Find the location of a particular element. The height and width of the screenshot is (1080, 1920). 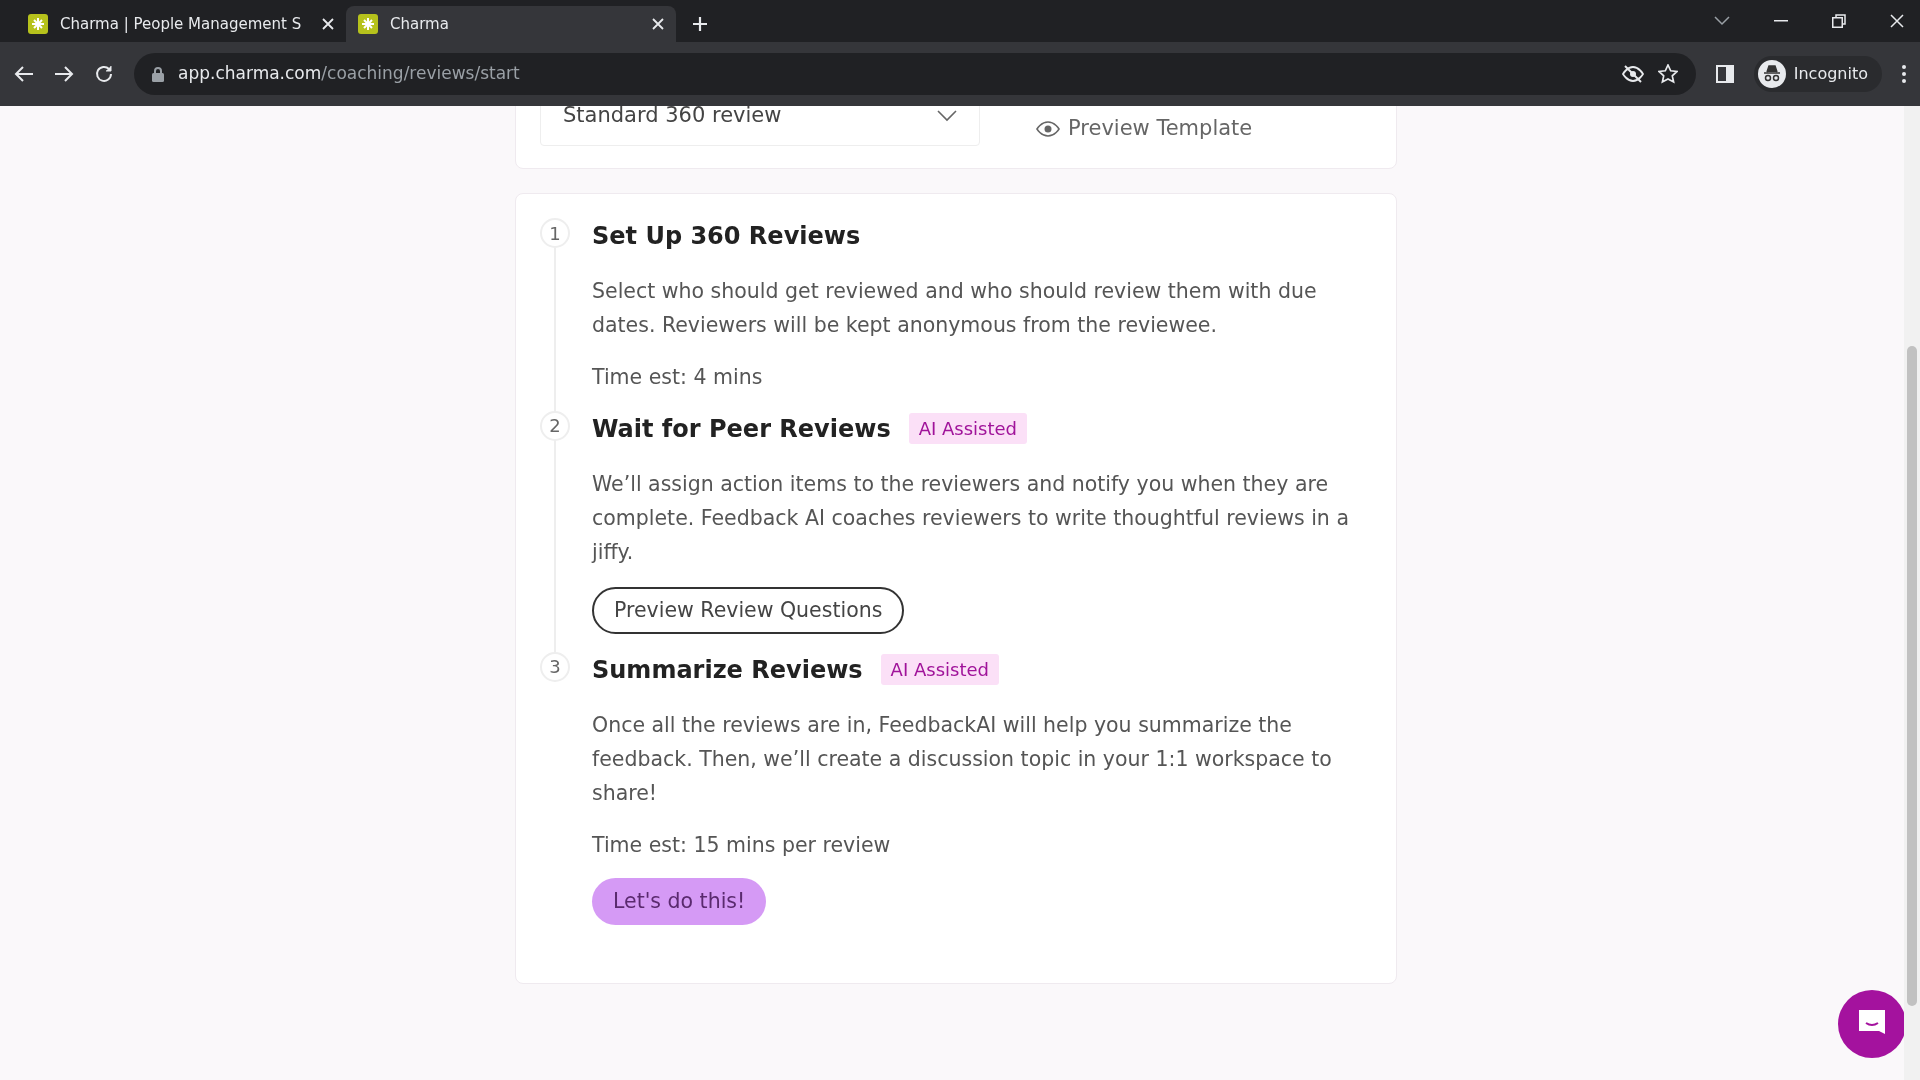

step-title: Set Up 360 Reviews is located at coordinates (726, 236).